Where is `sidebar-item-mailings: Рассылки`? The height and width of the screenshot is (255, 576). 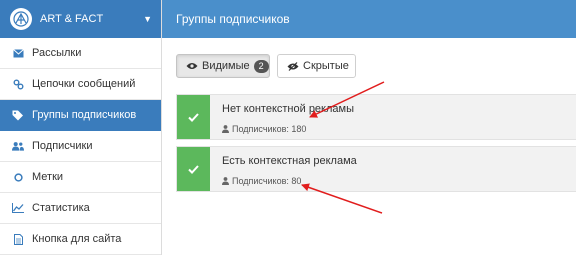 sidebar-item-mailings: Рассылки is located at coordinates (80, 53).